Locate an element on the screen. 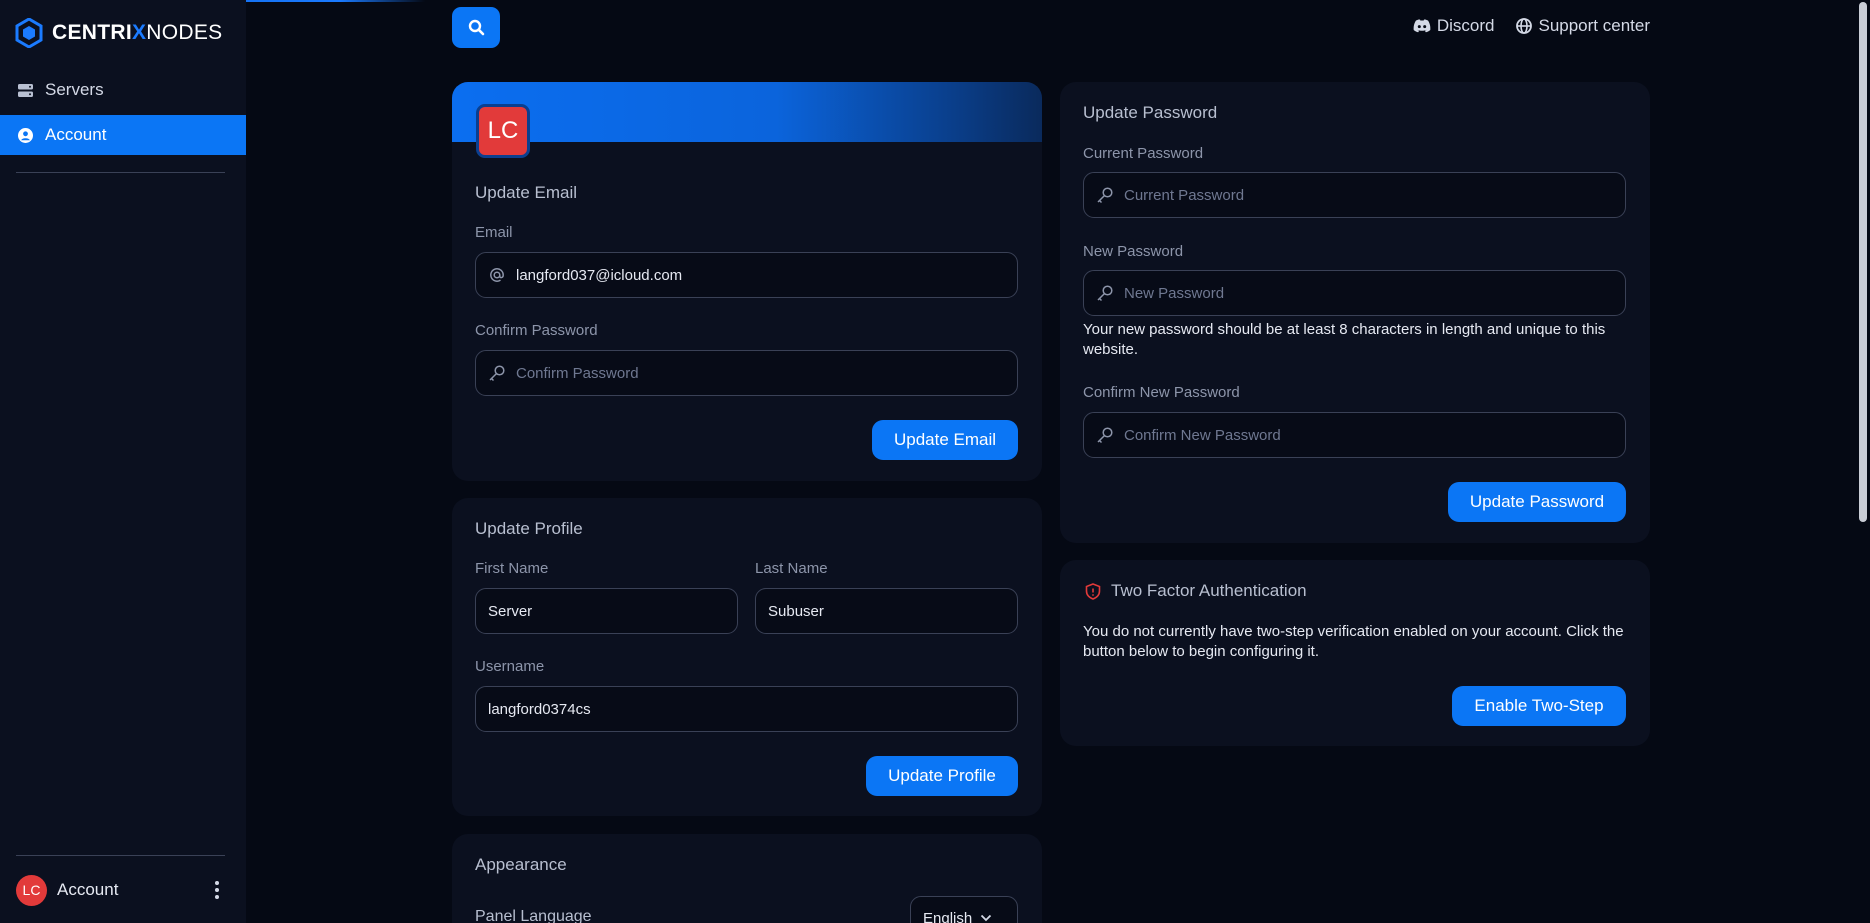 The width and height of the screenshot is (1870, 923). appearance-card: Appearance Panel Language English is located at coordinates (747, 878).